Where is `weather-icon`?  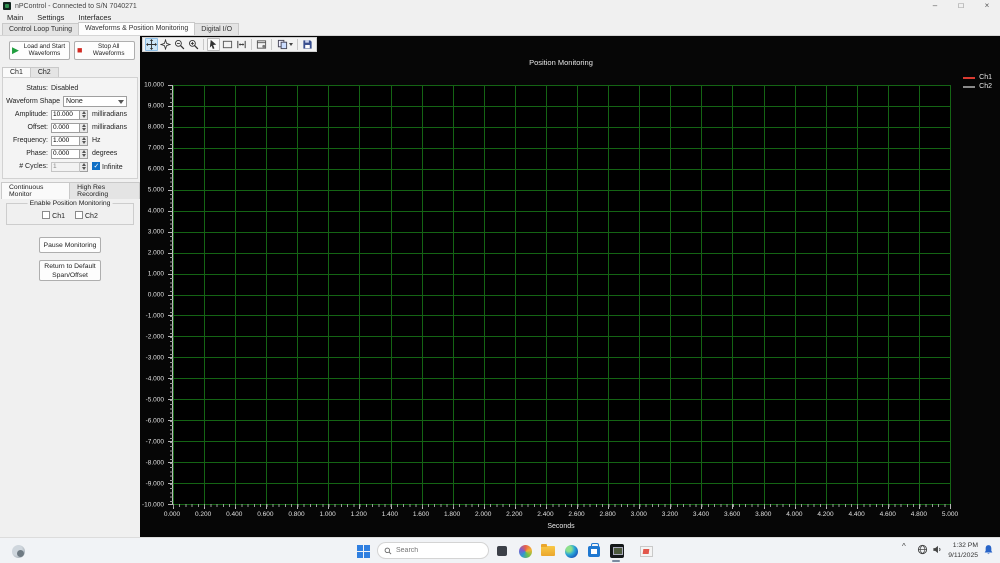 weather-icon is located at coordinates (18, 551).